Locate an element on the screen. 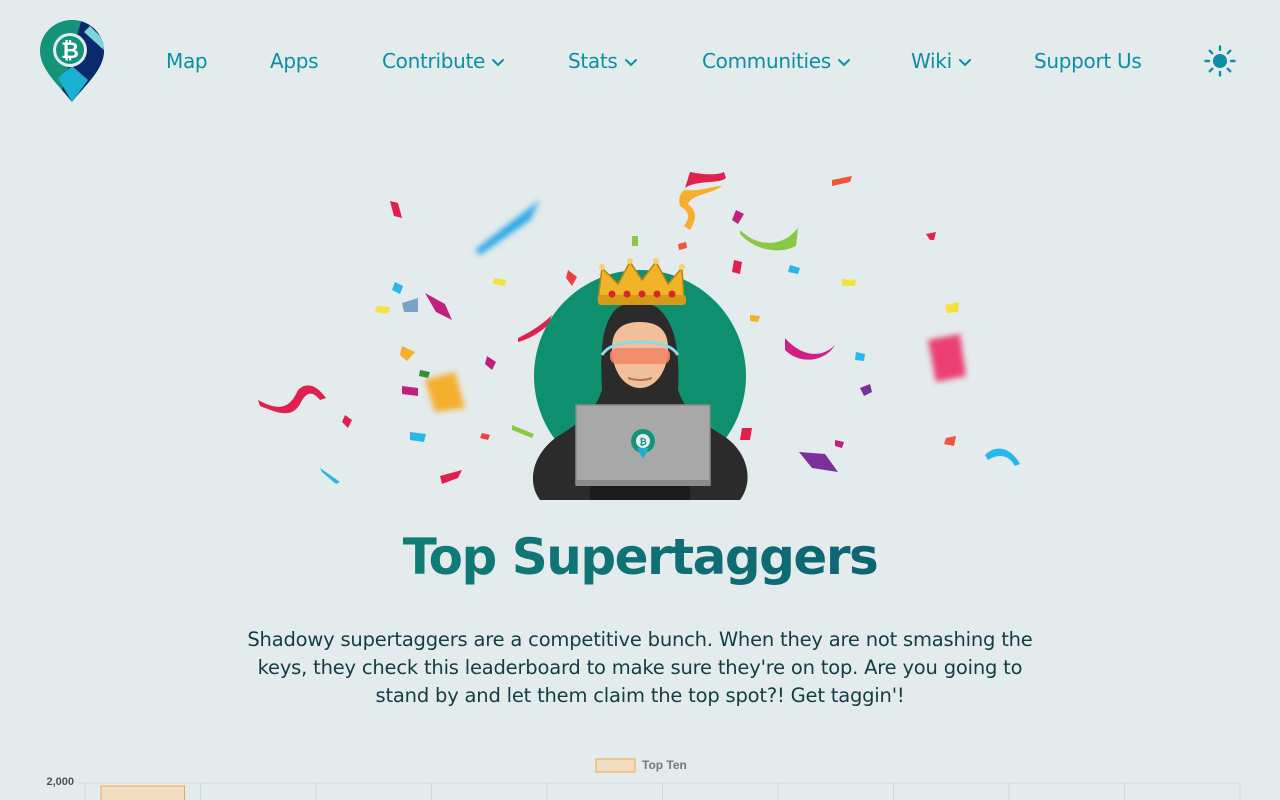 The height and width of the screenshot is (800, 1280). nav-item-label: Communities is located at coordinates (766, 61).